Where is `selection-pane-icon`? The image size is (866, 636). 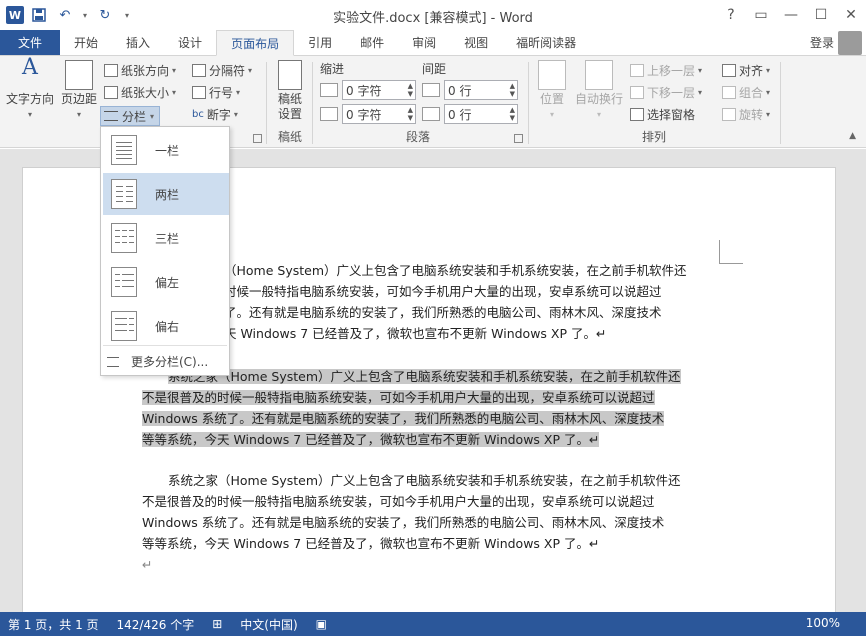
selection-pane-icon is located at coordinates (637, 114).